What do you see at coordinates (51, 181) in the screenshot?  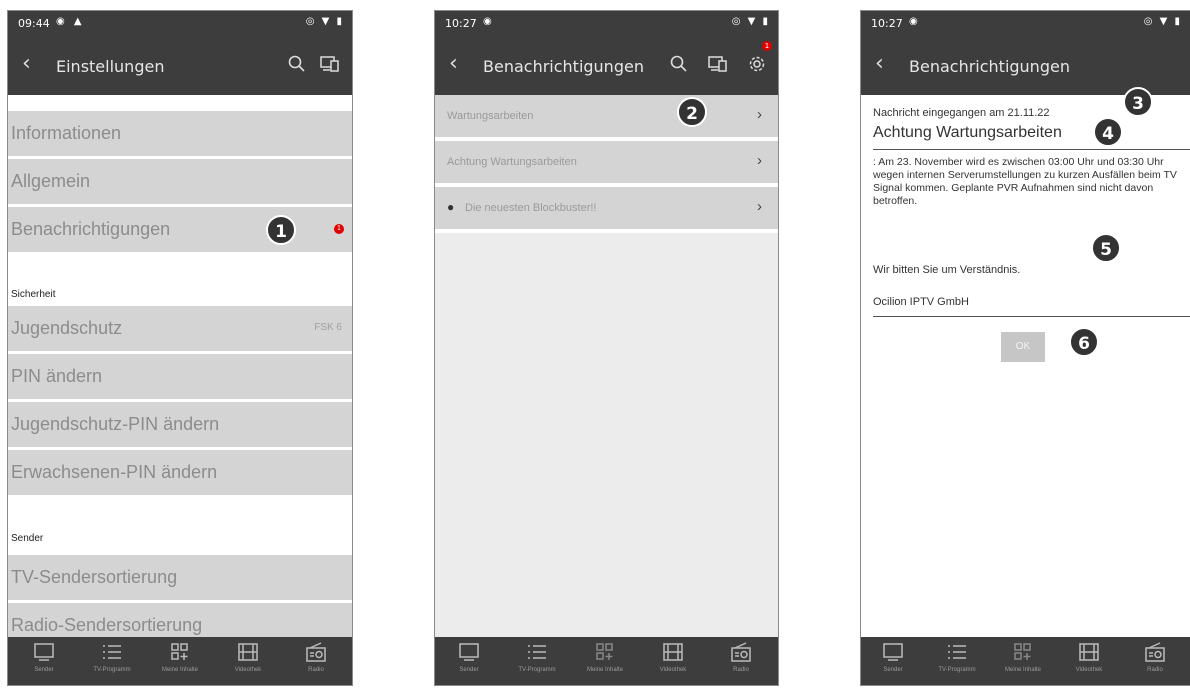 I see `settings-item-label: Allgemein` at bounding box center [51, 181].